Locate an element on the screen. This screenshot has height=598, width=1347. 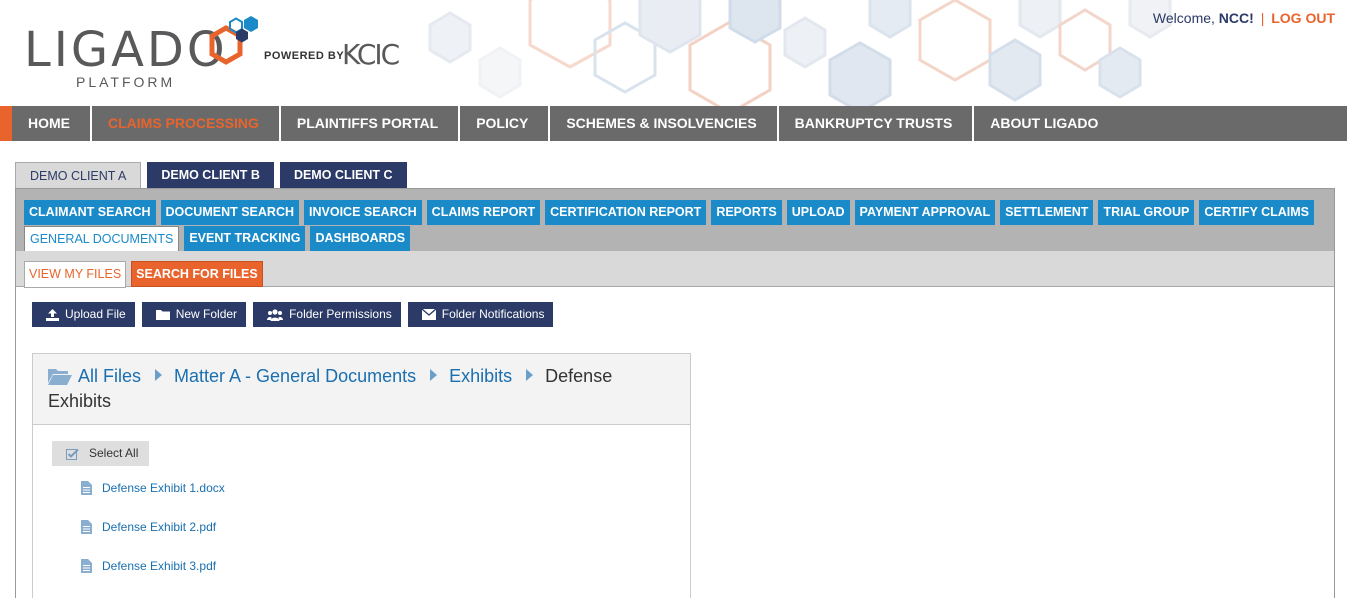
nav-home: HOME is located at coordinates (52, 123).